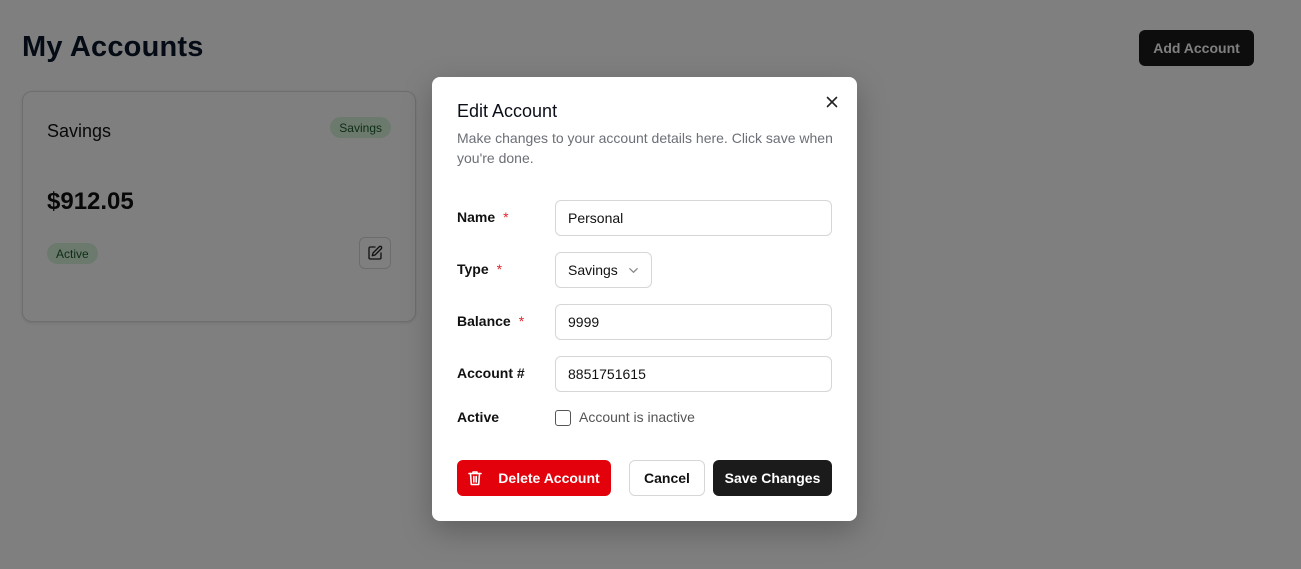 The image size is (1301, 569). Describe the element at coordinates (593, 270) in the screenshot. I see `type-select-value: Savings` at that location.